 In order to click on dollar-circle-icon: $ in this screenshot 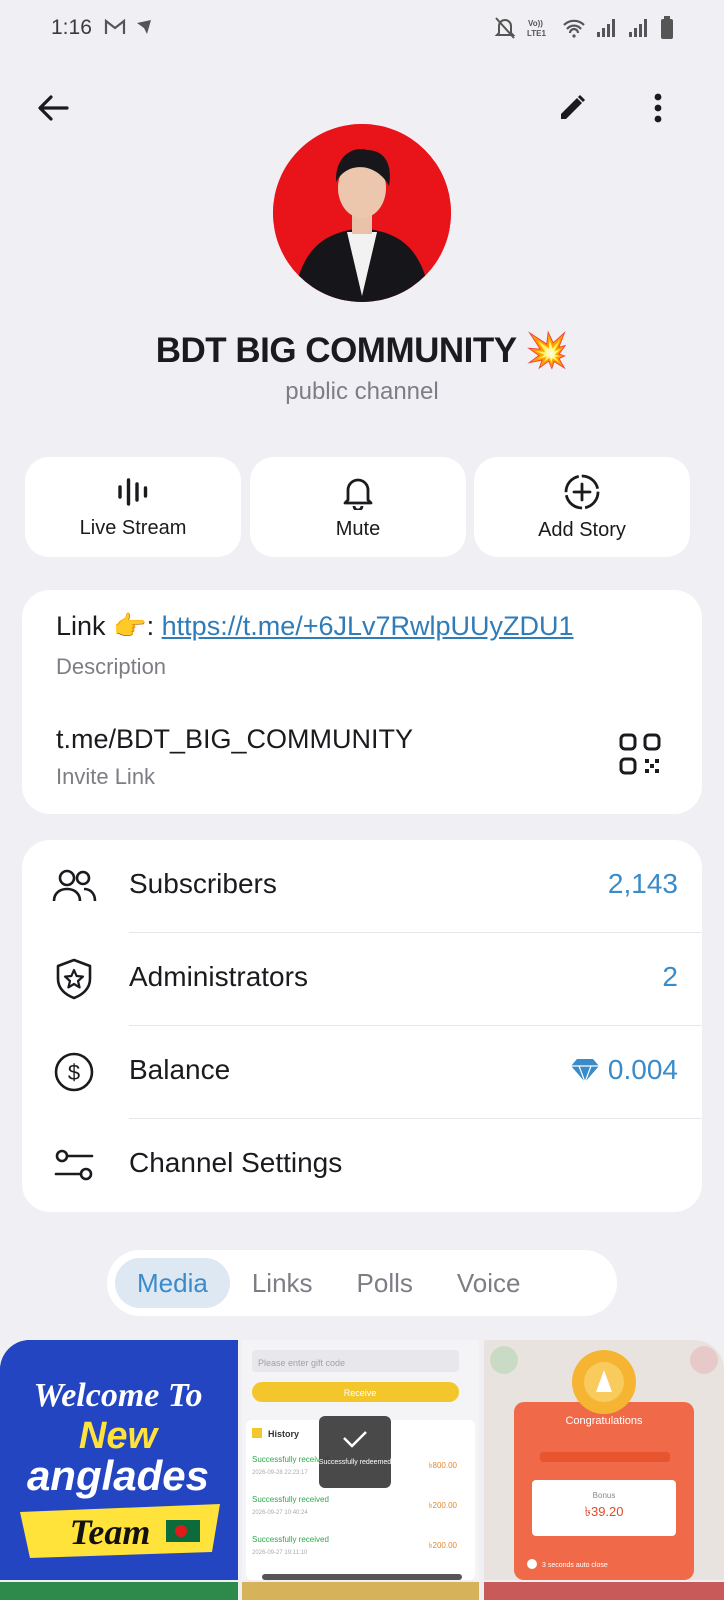, I will do `click(74, 1072)`.